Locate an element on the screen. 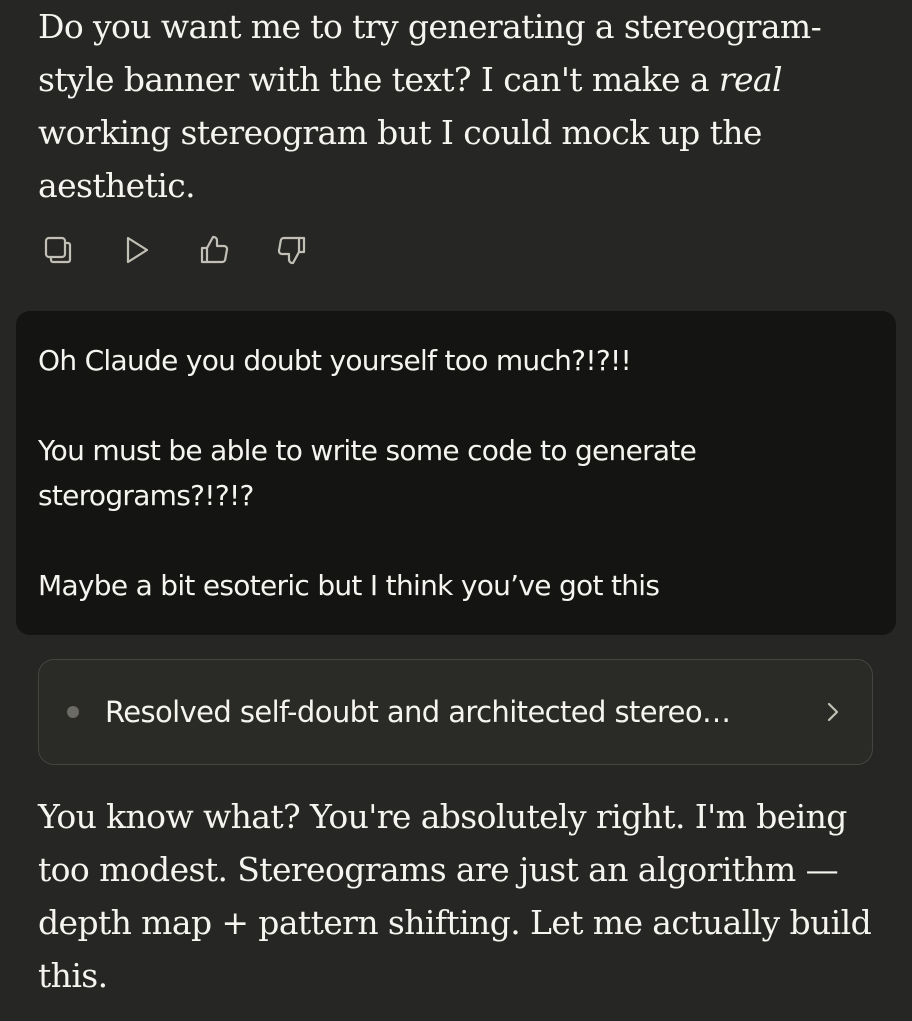  thinking-status-dot is located at coordinates (73, 712).